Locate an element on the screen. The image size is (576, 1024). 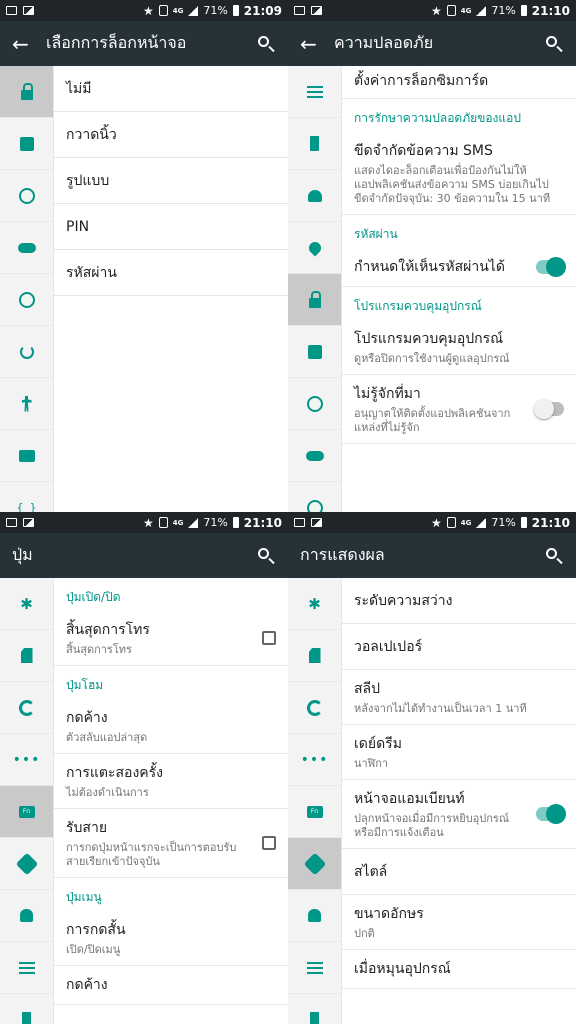
section-passwords: รหัสผ่าน is located at coordinates (376, 234).